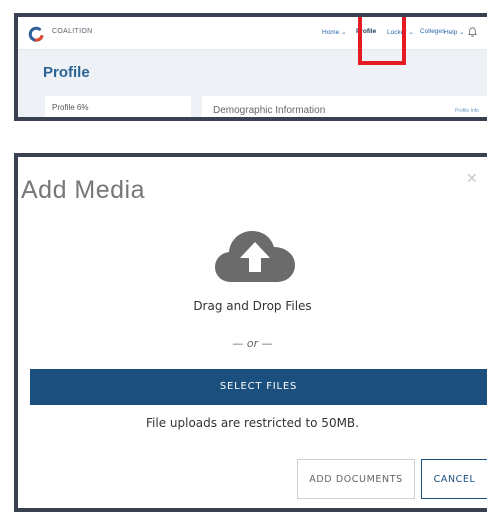 The width and height of the screenshot is (487, 512). I want to click on modal-title: Add Media, so click(83, 190).